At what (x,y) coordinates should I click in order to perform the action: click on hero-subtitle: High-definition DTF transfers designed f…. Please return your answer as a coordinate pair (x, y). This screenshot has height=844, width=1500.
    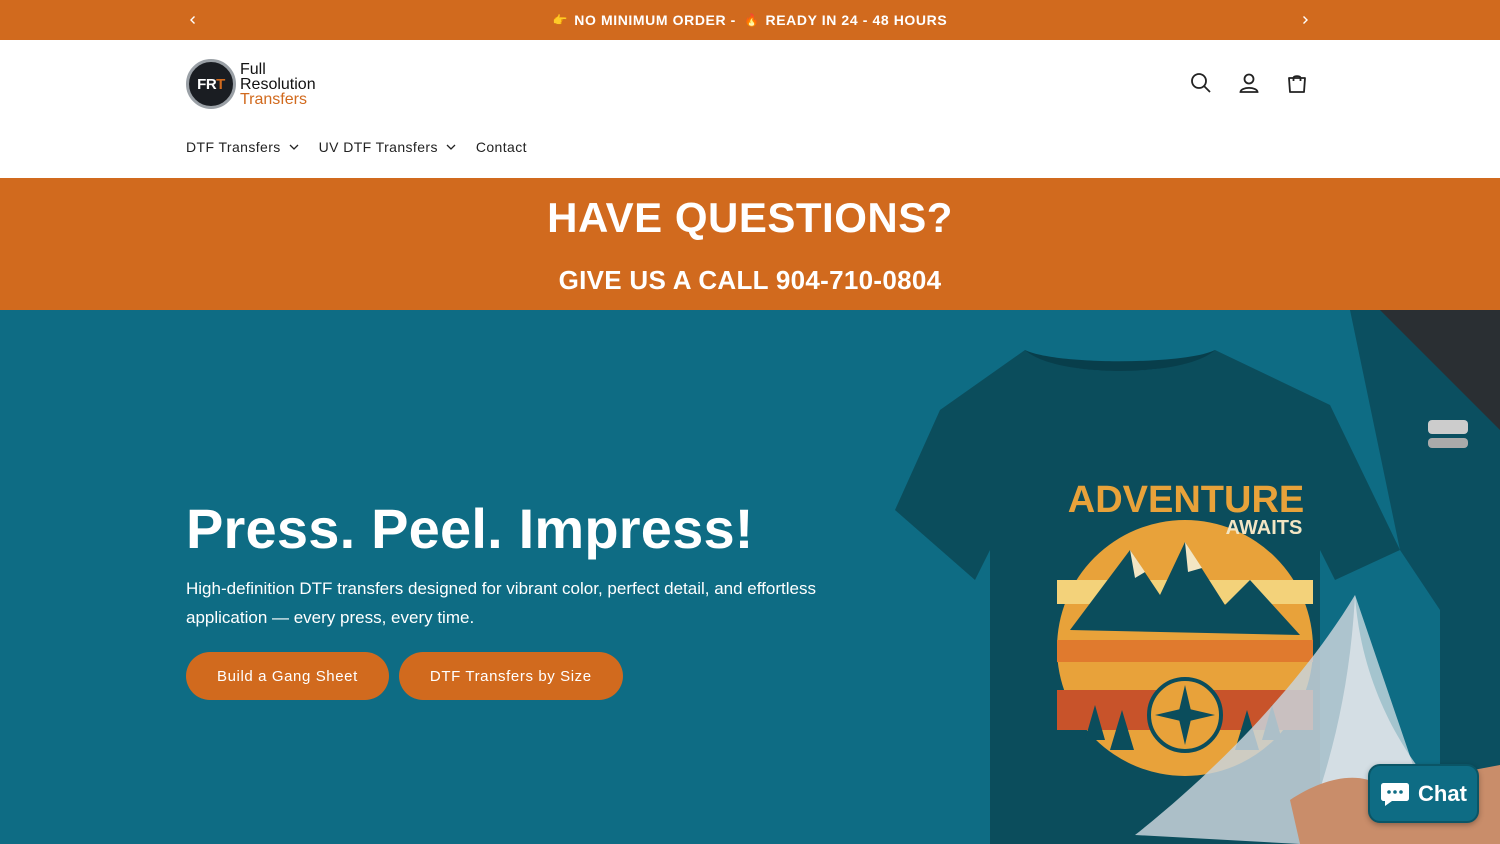
    Looking at the image, I should click on (501, 603).